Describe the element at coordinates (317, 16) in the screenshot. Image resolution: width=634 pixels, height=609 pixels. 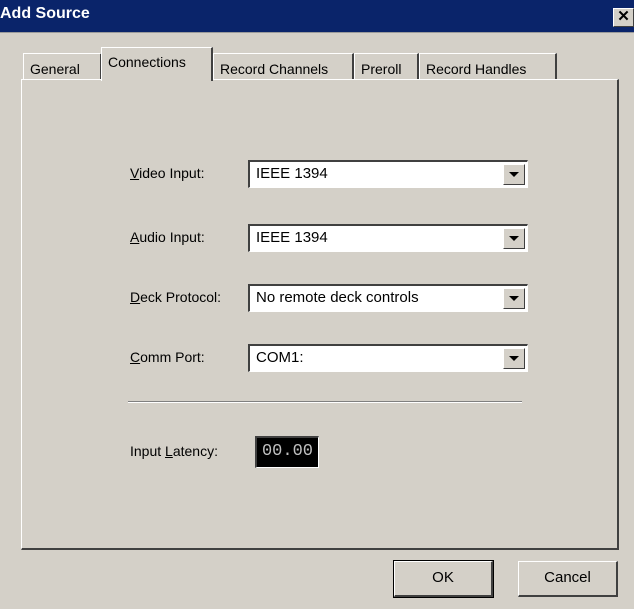
I see `title-bar: Add Source ✕` at that location.